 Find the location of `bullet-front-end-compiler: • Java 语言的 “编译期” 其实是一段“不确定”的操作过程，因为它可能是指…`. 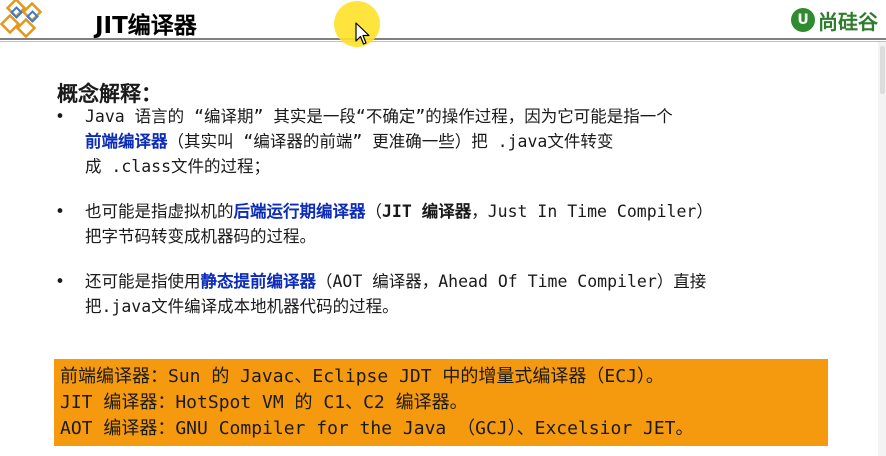

bullet-front-end-compiler: • Java 语言的 “编译期” 其实是一段“不确定”的操作过程，因为它可能是指… is located at coordinates (445, 141).